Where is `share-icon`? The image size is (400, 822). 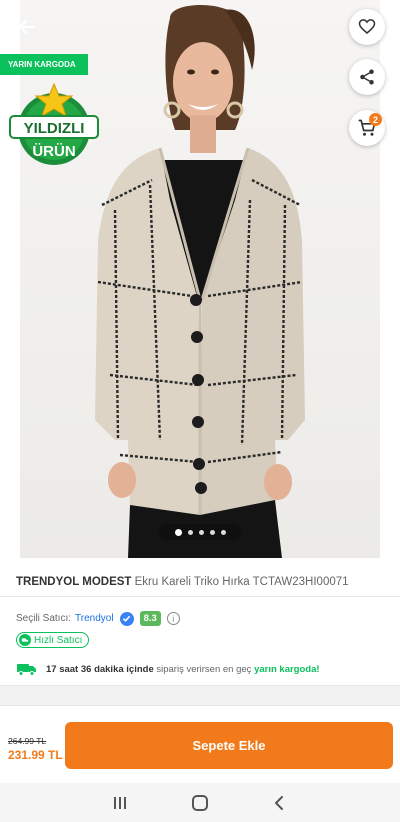
share-icon is located at coordinates (367, 77).